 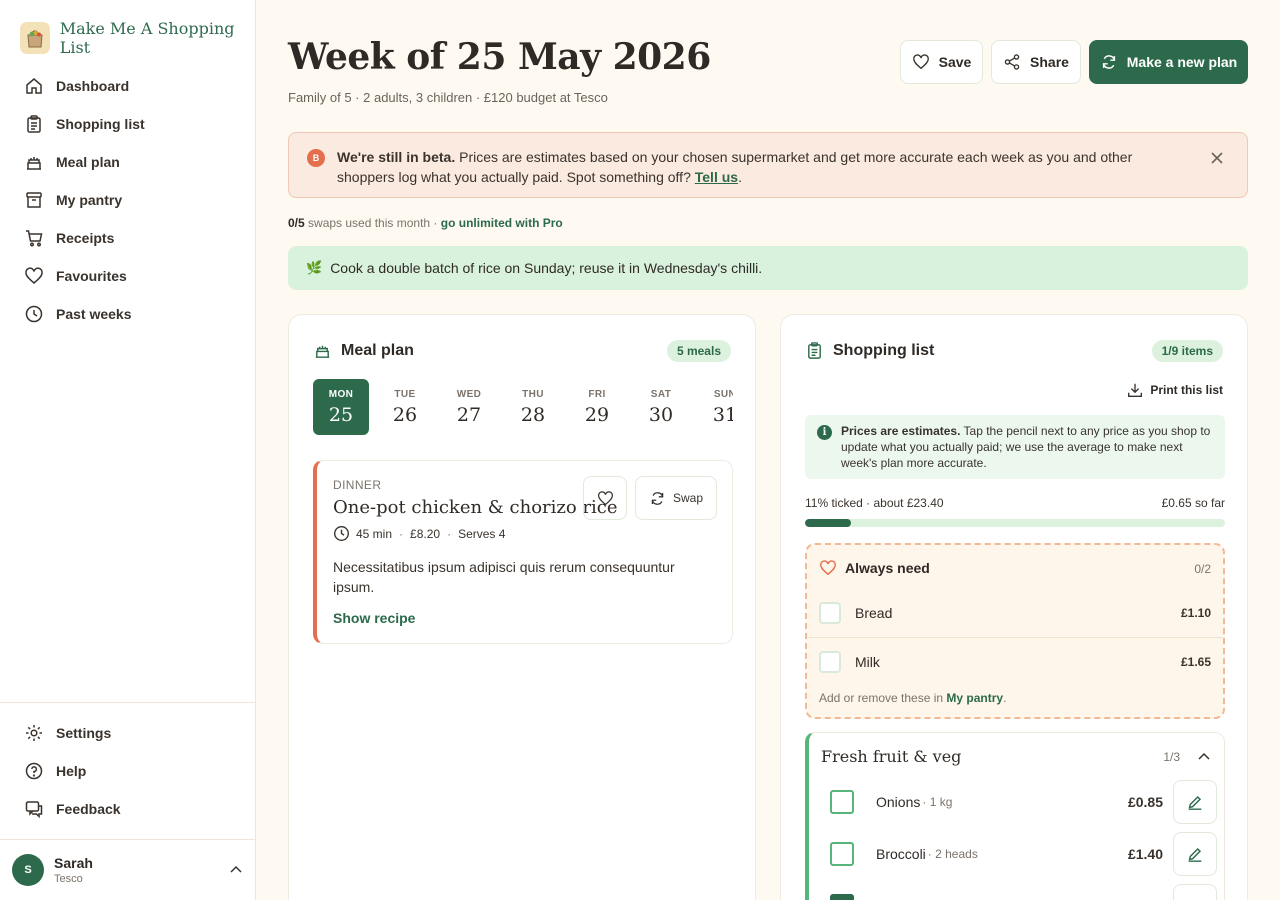 I want to click on always-need-title: Always need, so click(x=887, y=568).